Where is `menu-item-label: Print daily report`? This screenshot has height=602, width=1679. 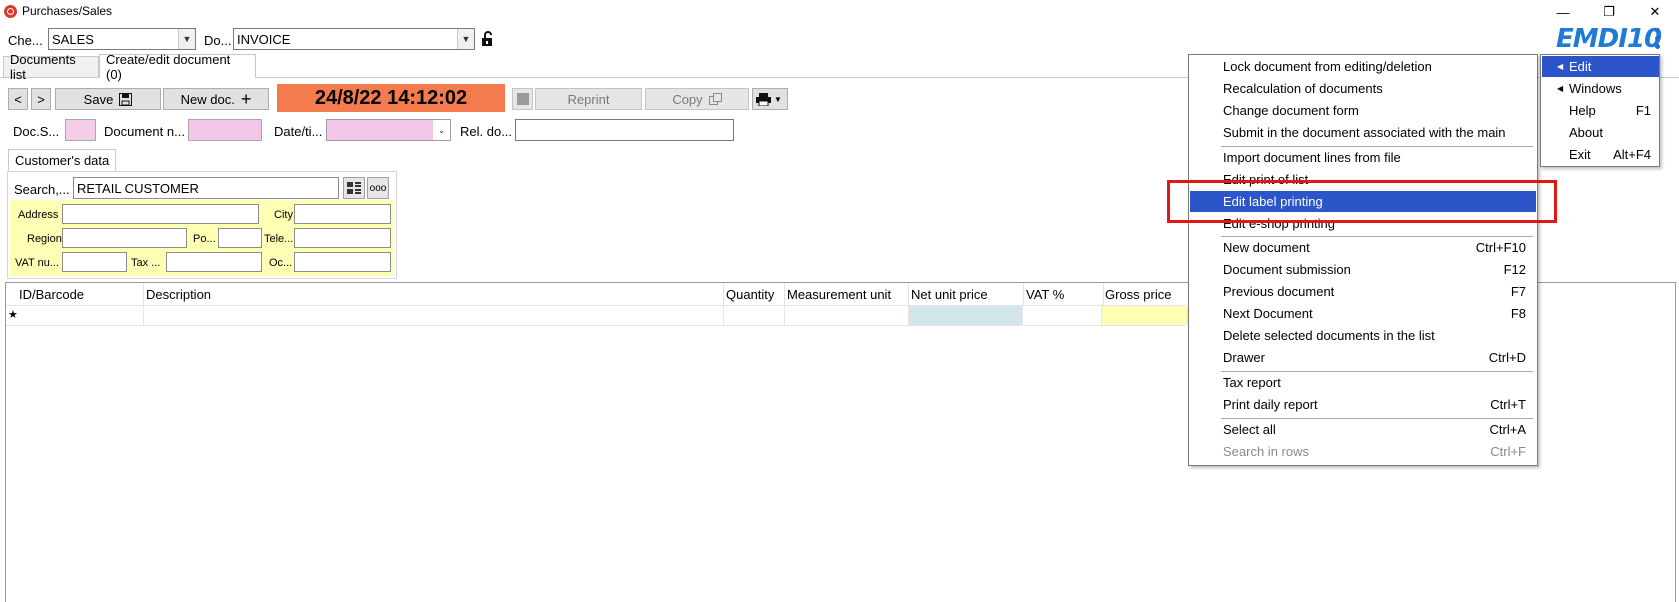 menu-item-label: Print daily report is located at coordinates (1270, 404).